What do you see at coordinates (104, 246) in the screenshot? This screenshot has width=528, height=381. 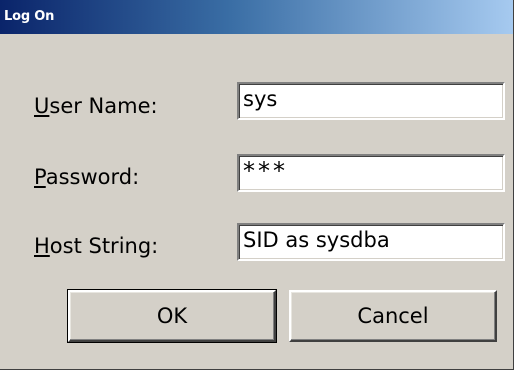 I see `host-string-label-text: ost String:` at bounding box center [104, 246].